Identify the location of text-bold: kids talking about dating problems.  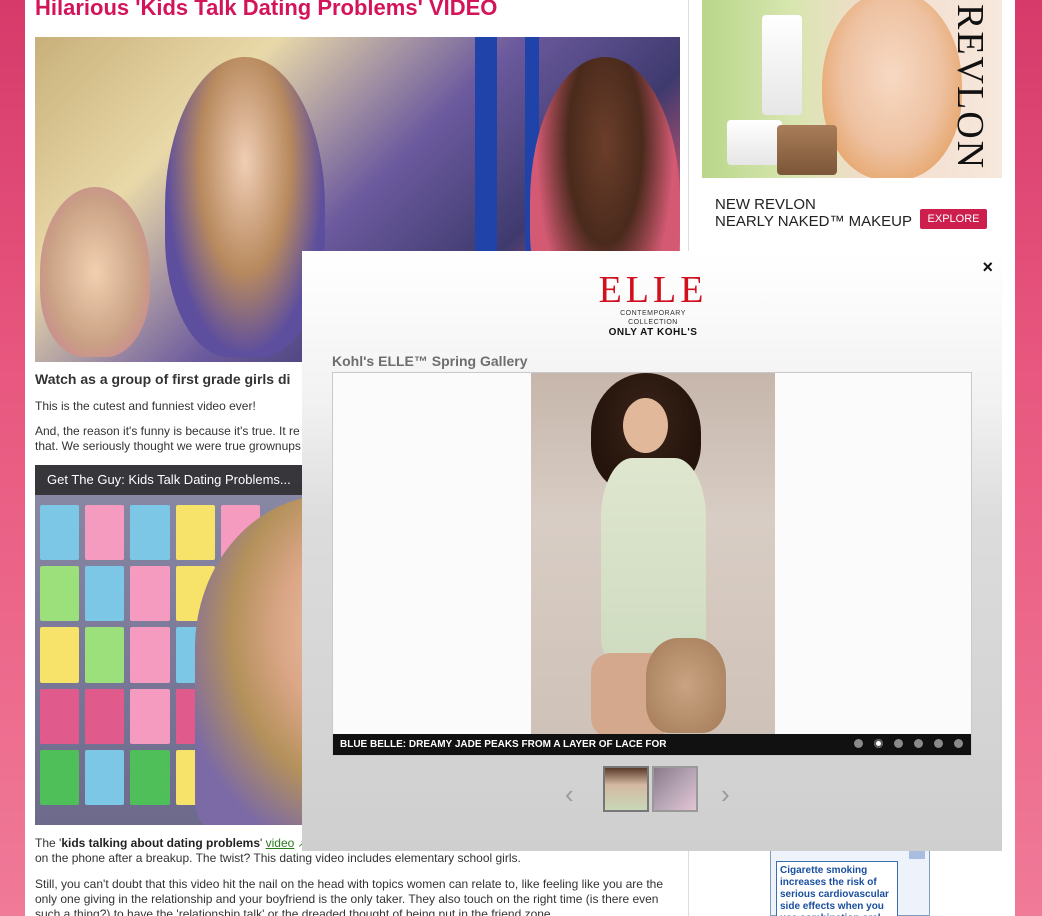
(160, 843).